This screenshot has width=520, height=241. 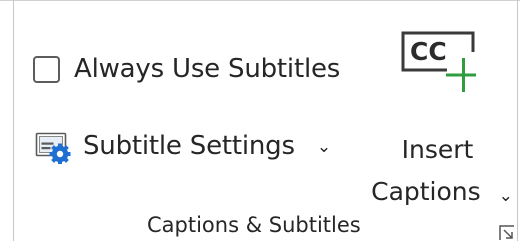 I want to click on dialog-launcher-icon, so click(x=507, y=232).